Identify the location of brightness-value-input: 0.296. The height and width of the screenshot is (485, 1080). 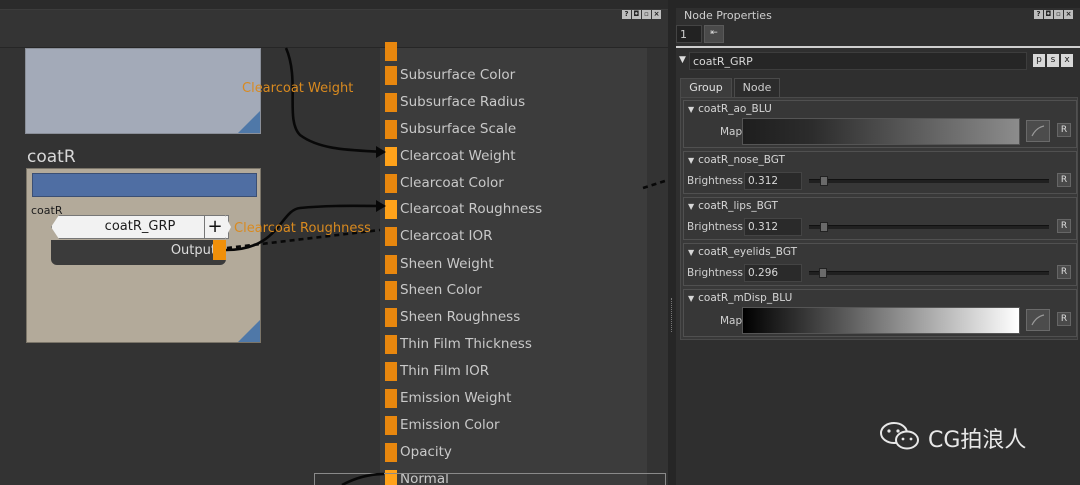
(773, 273).